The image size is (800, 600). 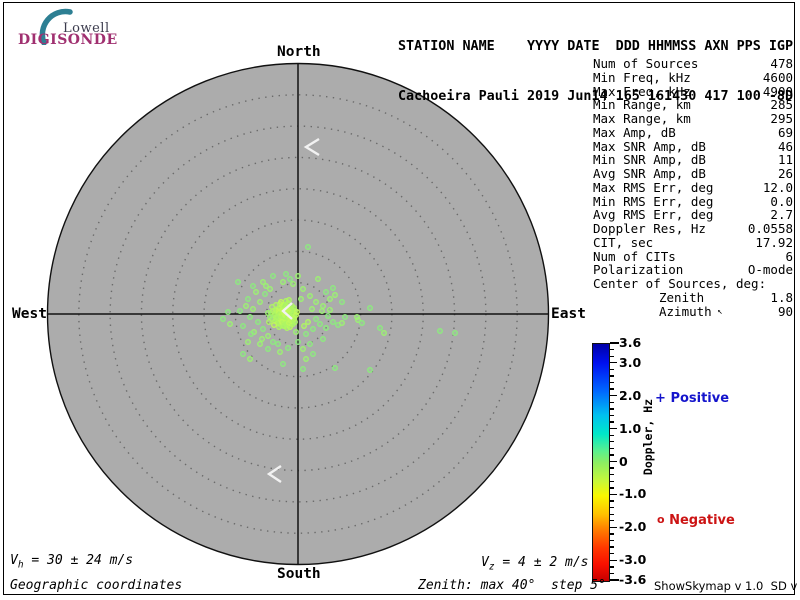 I want to click on compass-label-south: South, so click(x=299, y=574).